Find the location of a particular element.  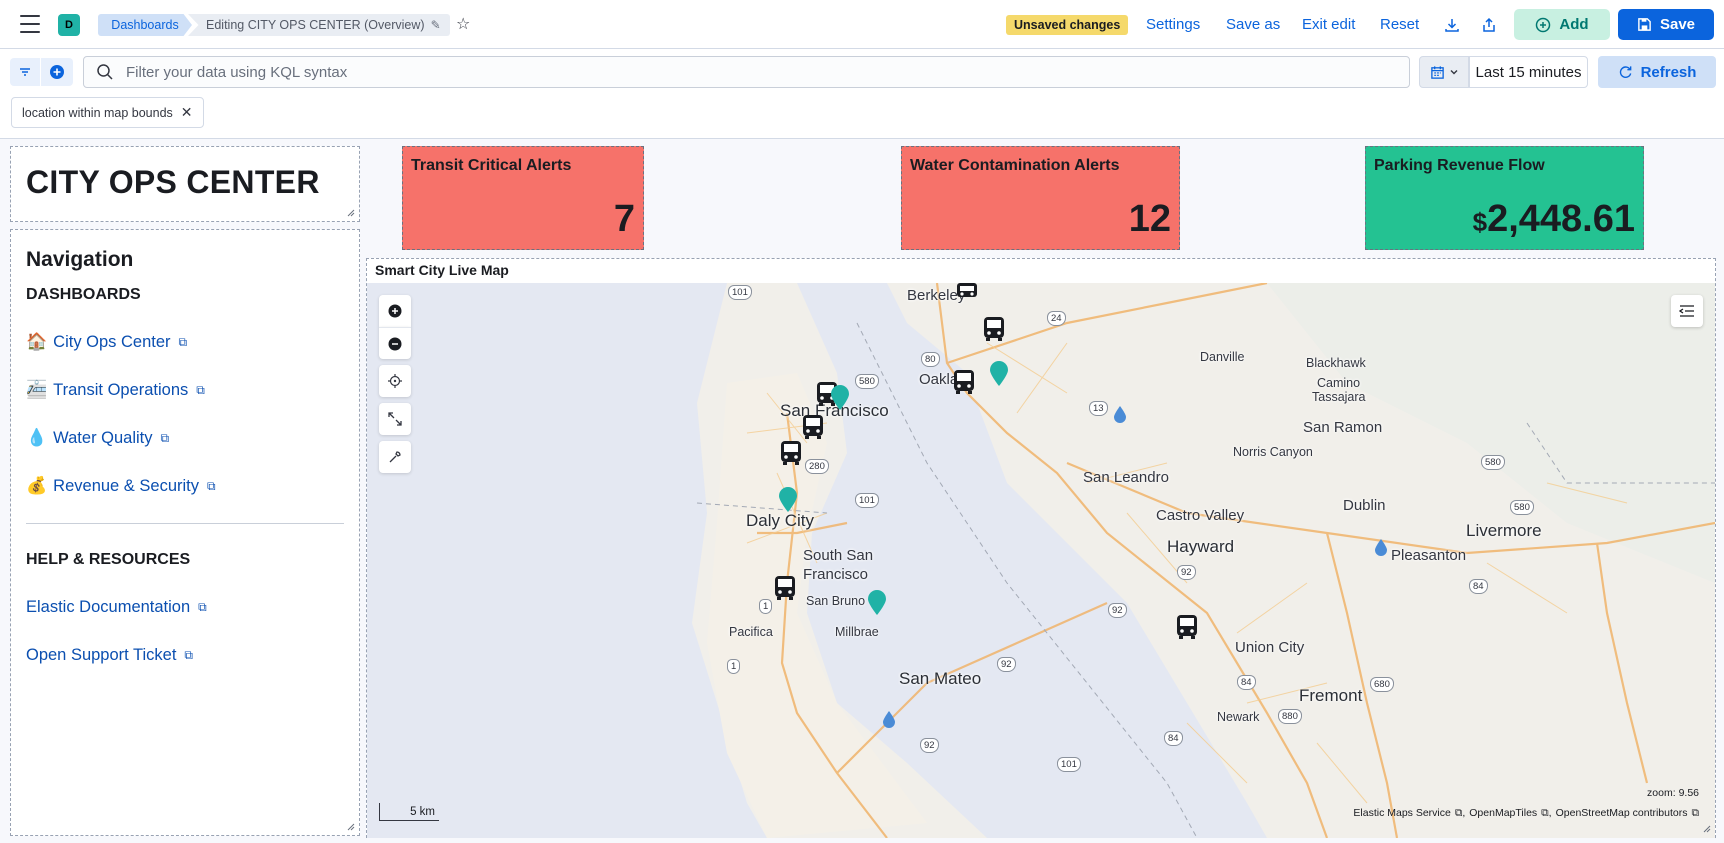

external-link-icon: ⧉ is located at coordinates (183, 341).